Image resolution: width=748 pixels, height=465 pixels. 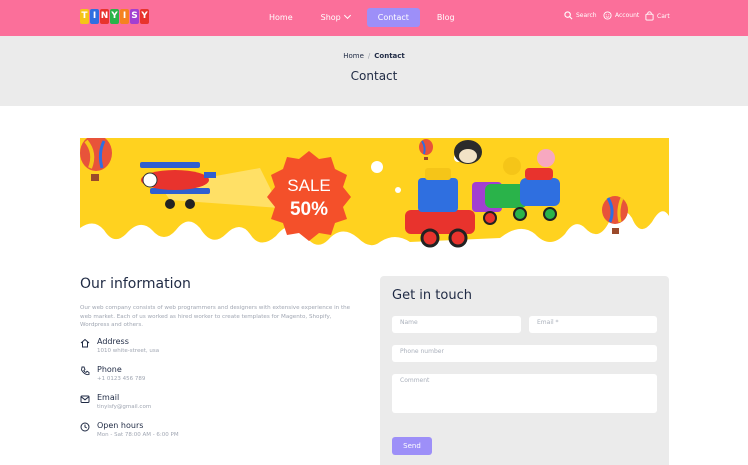 I want to click on email-field: Email *, so click(x=593, y=324).